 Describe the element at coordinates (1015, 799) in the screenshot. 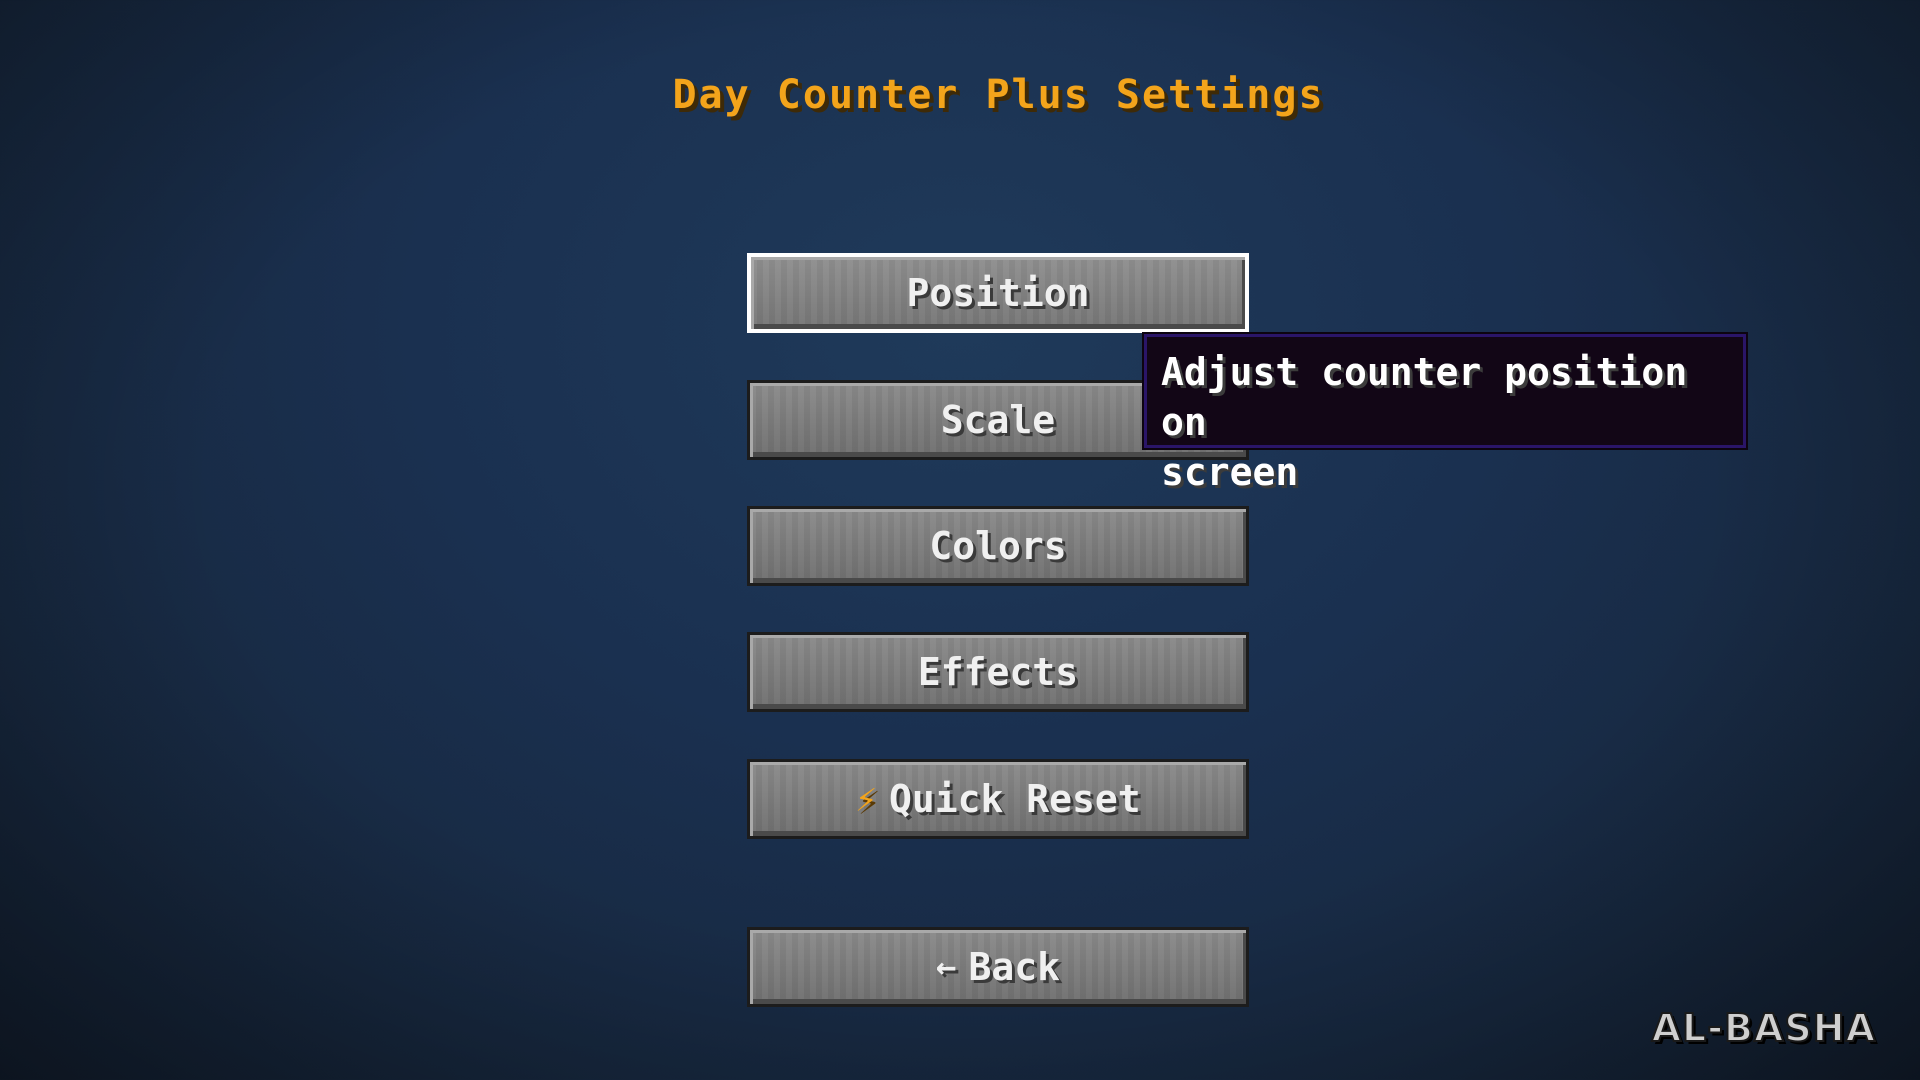

I see `quick-reset-button-label: Quick Reset` at that location.